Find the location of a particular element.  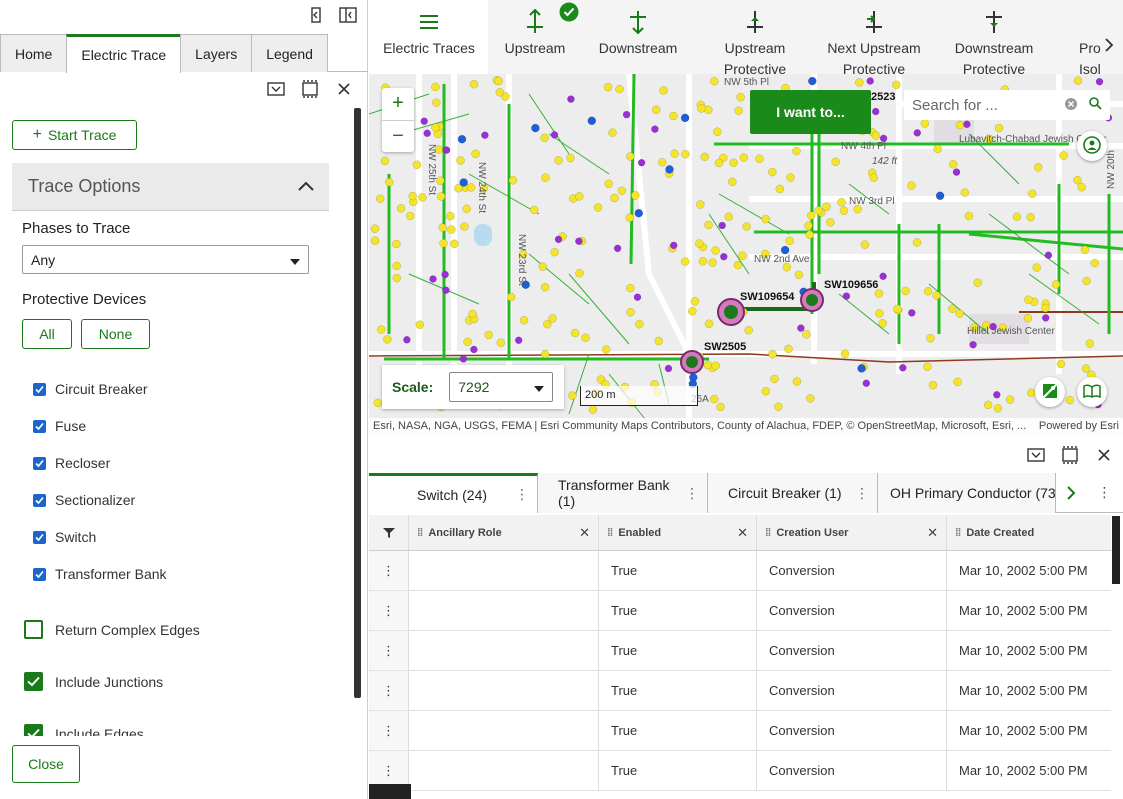

trace-options-header: Trace Options is located at coordinates (170, 187).